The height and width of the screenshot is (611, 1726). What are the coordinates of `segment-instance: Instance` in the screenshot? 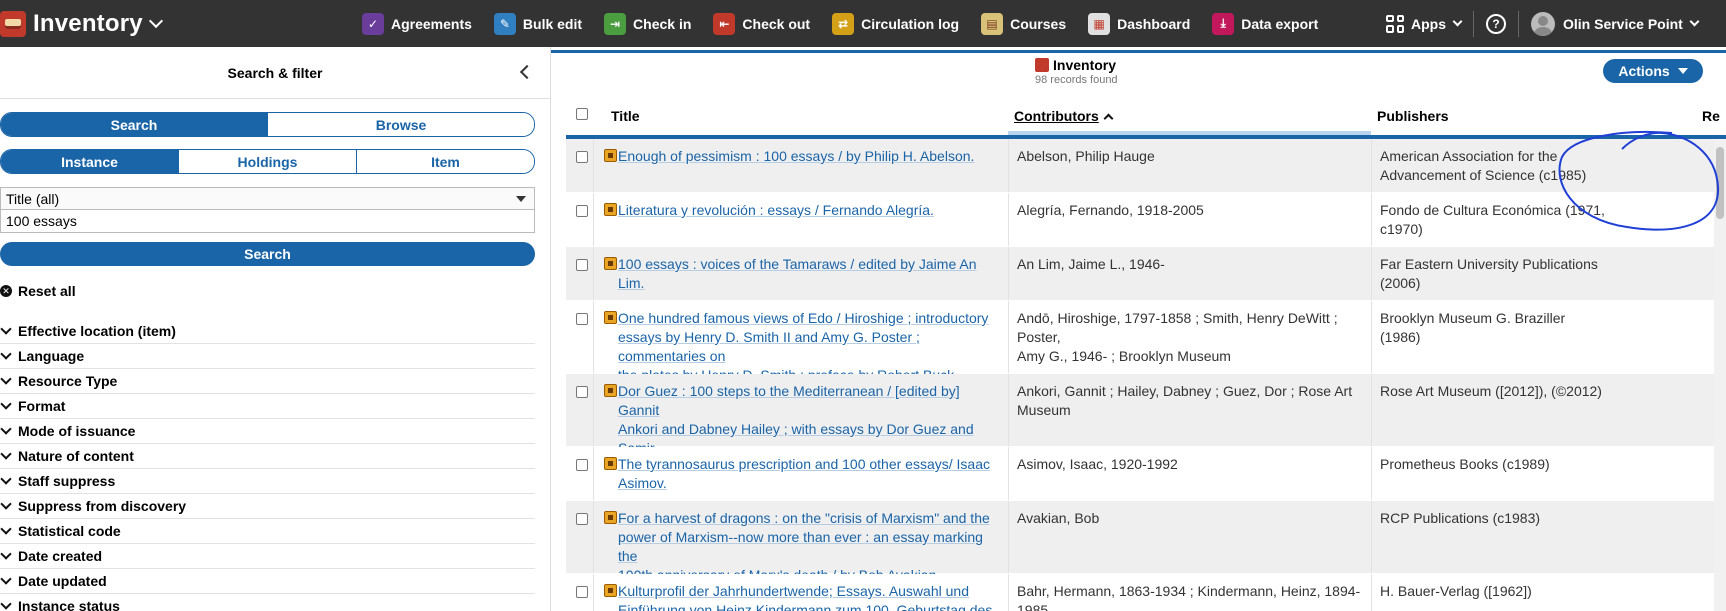 It's located at (90, 161).